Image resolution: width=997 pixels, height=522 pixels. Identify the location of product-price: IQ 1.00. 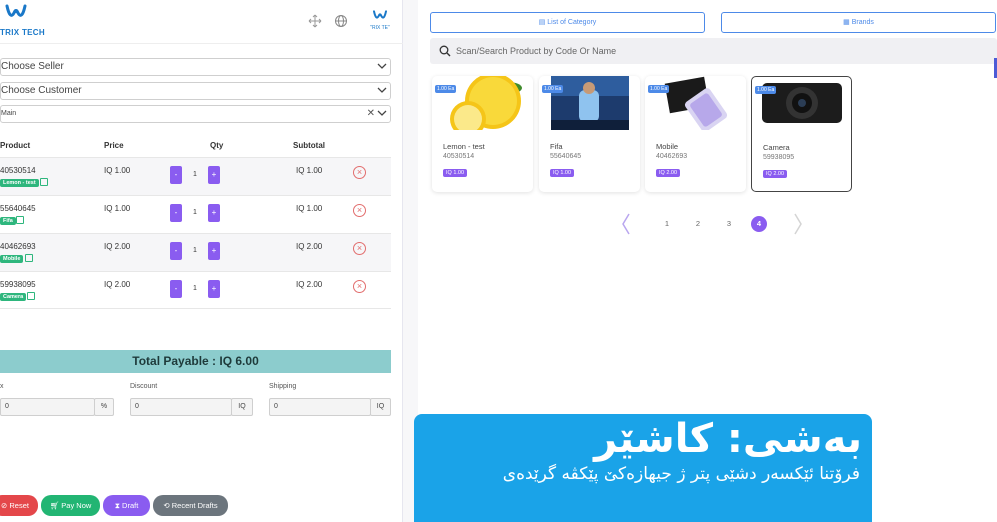
(117, 208).